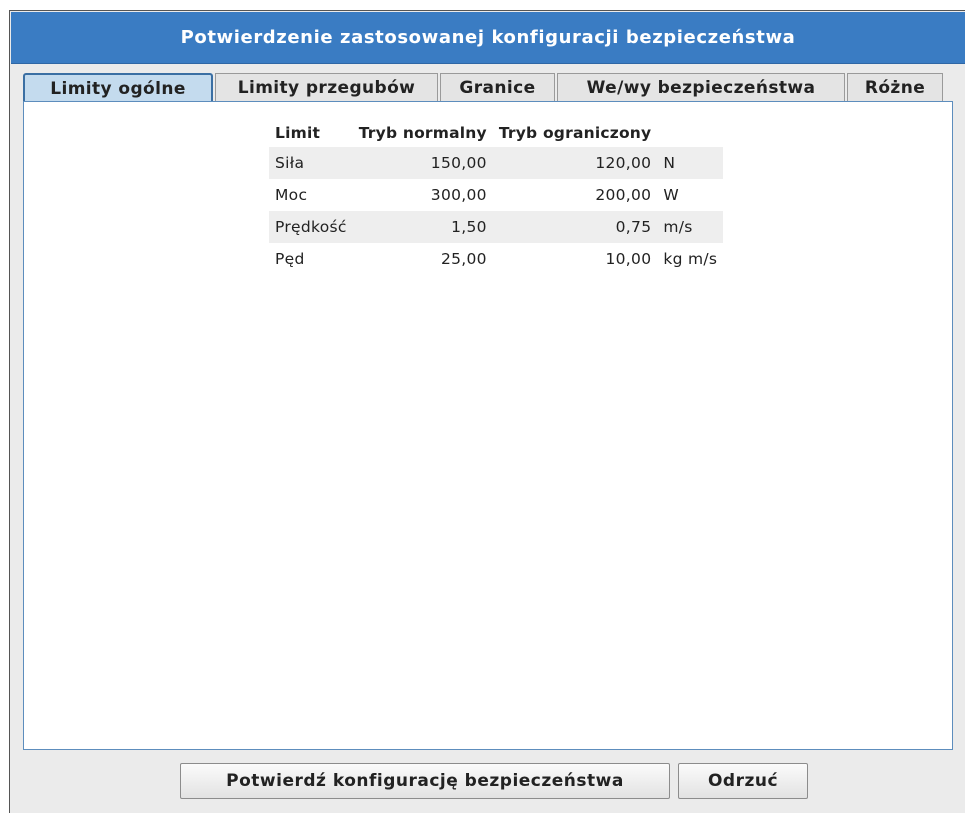  Describe the element at coordinates (701, 87) in the screenshot. I see `tab-safety-io: We/wy bezpieczeństwa` at that location.